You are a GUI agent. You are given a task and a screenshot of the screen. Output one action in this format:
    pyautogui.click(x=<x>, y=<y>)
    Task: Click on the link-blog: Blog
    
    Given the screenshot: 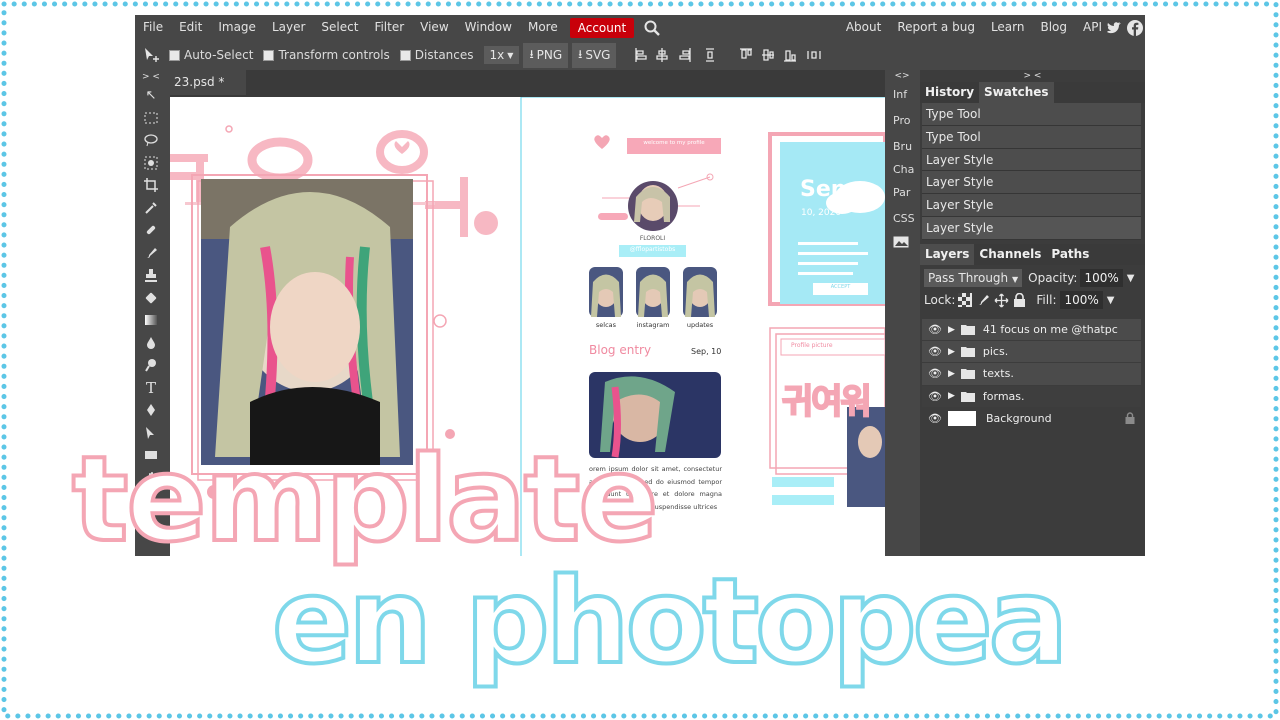 What is the action you would take?
    pyautogui.click(x=1053, y=27)
    